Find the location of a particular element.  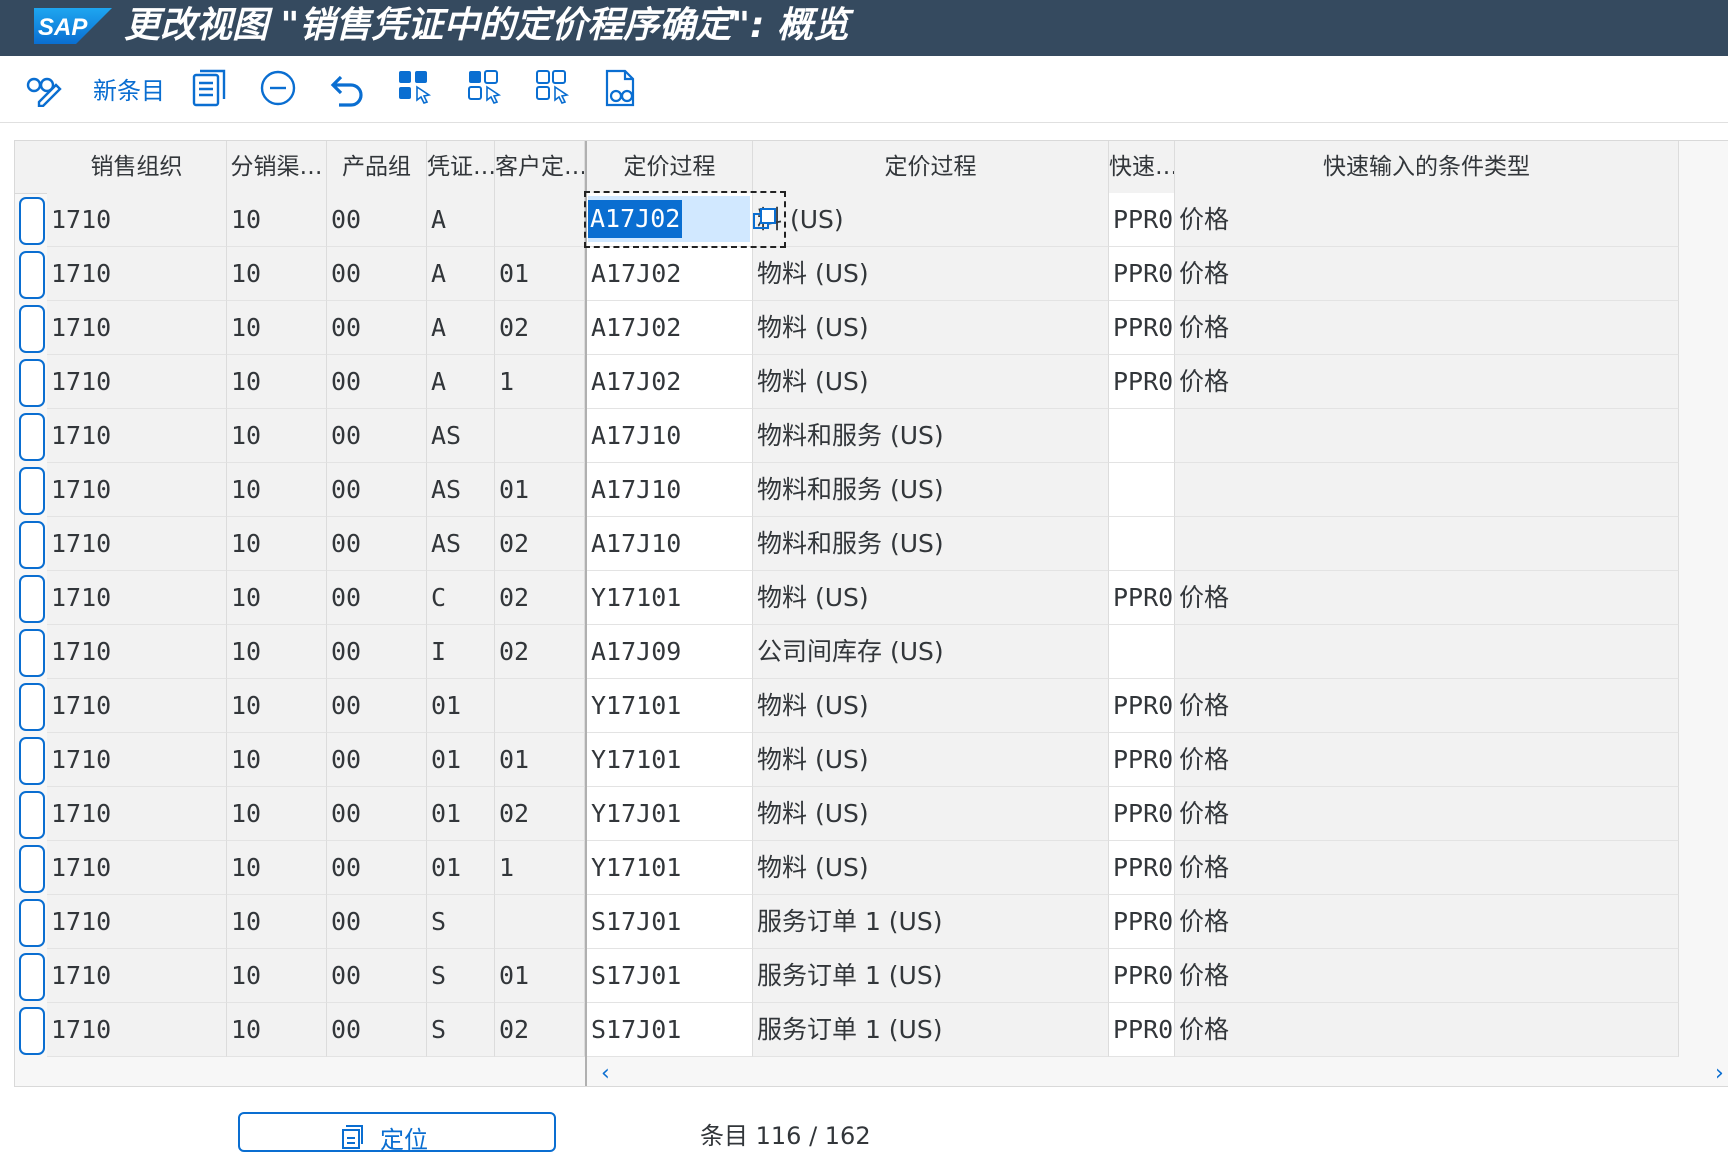

table-row: 1710 10 00 01 02 Y17J01 物料 (US) PPR0 价格 is located at coordinates (847, 814).